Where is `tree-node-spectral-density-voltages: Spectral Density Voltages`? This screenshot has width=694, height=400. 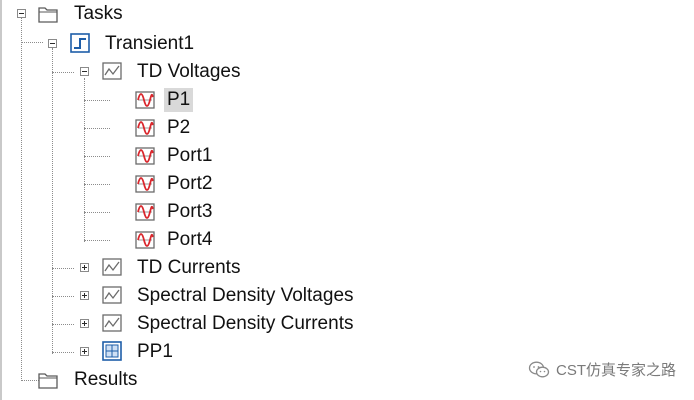
tree-node-spectral-density-voltages: Spectral Density Voltages is located at coordinates (210, 296).